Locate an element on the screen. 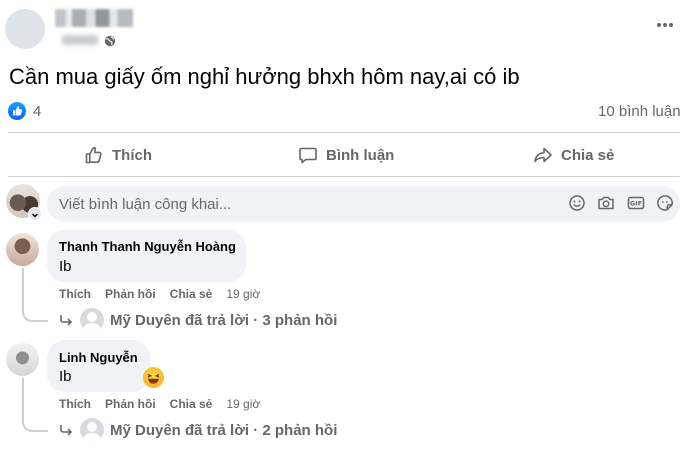 This screenshot has width=680, height=453. share-icon is located at coordinates (543, 155).